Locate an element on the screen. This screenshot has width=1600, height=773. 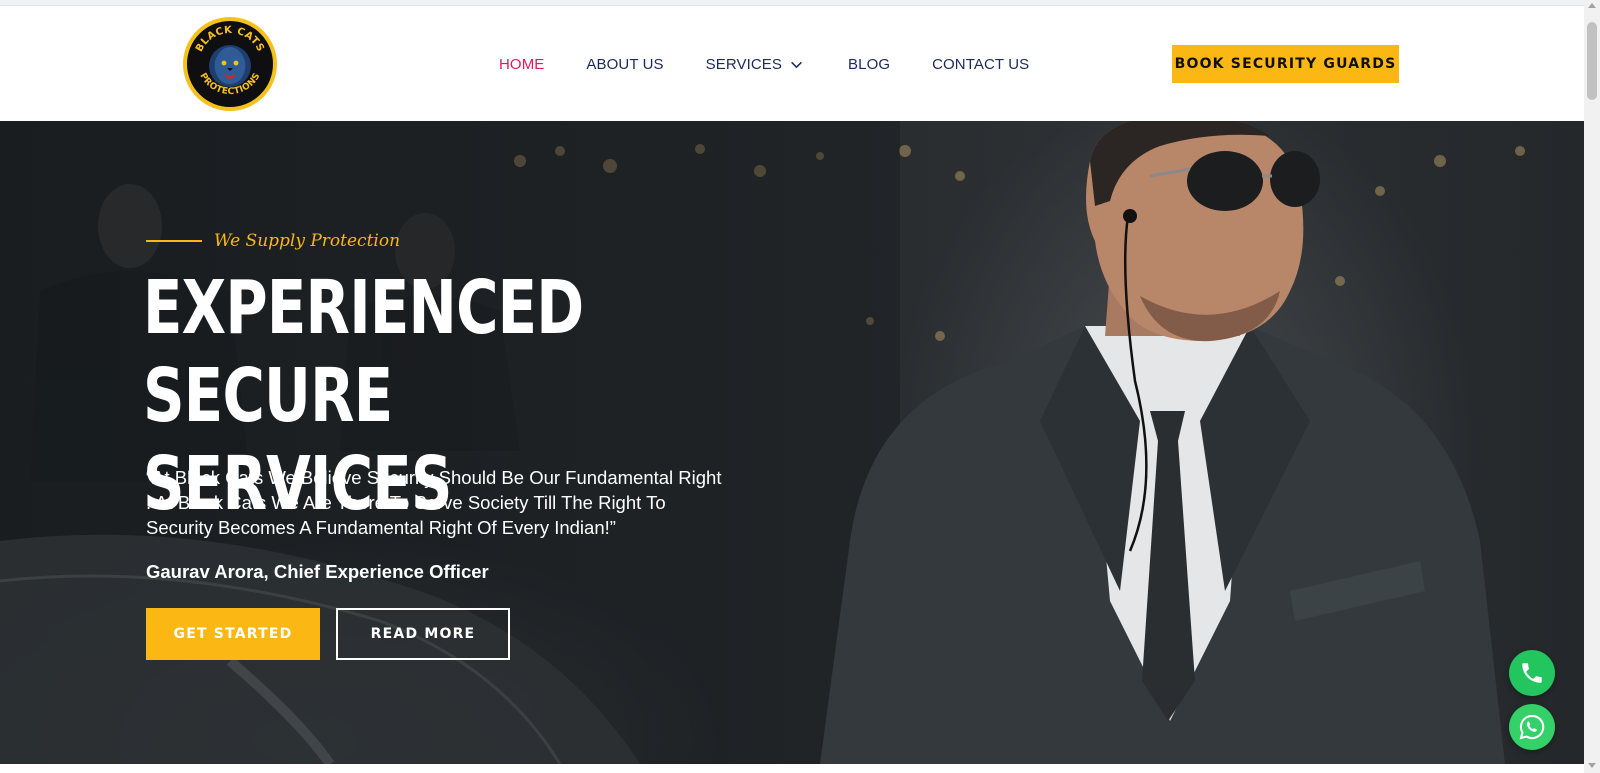
read-more-button: READ MORE is located at coordinates (423, 634).